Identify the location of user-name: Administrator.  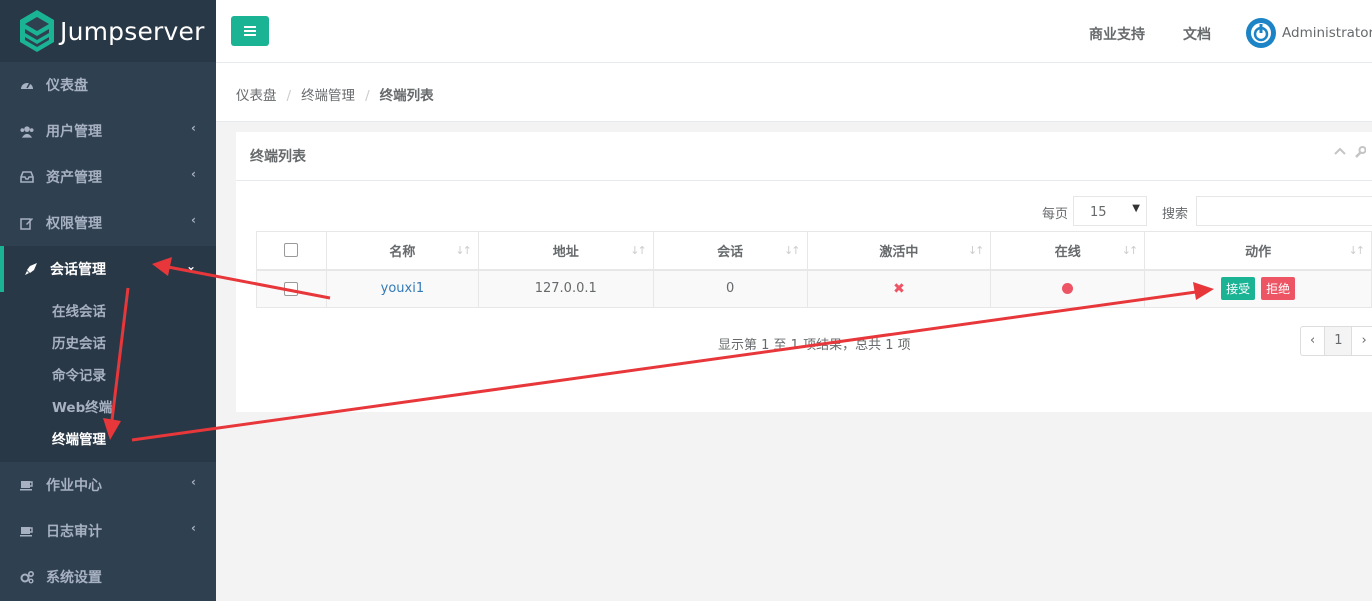
(1327, 33).